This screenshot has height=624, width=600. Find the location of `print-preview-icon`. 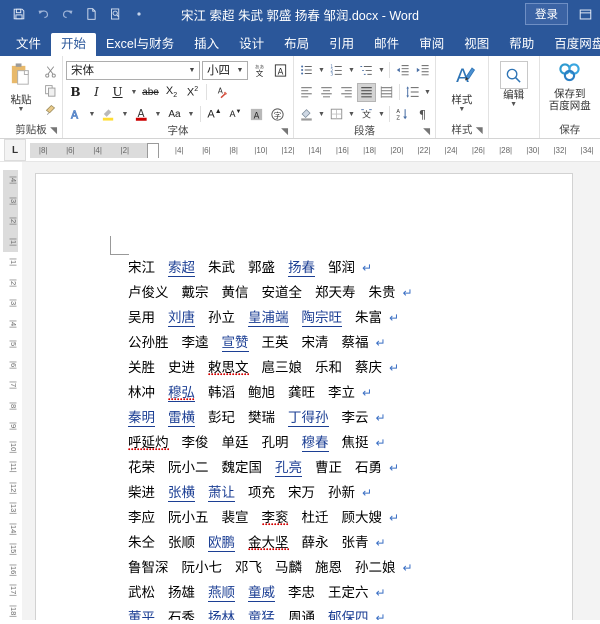

print-preview-icon is located at coordinates (115, 14).